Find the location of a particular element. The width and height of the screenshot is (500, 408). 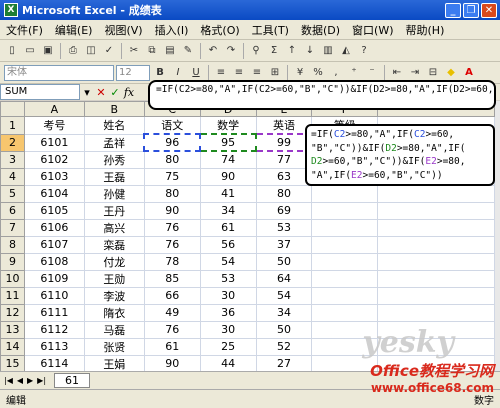

header-cell: 姓名 is located at coordinates (114, 125).